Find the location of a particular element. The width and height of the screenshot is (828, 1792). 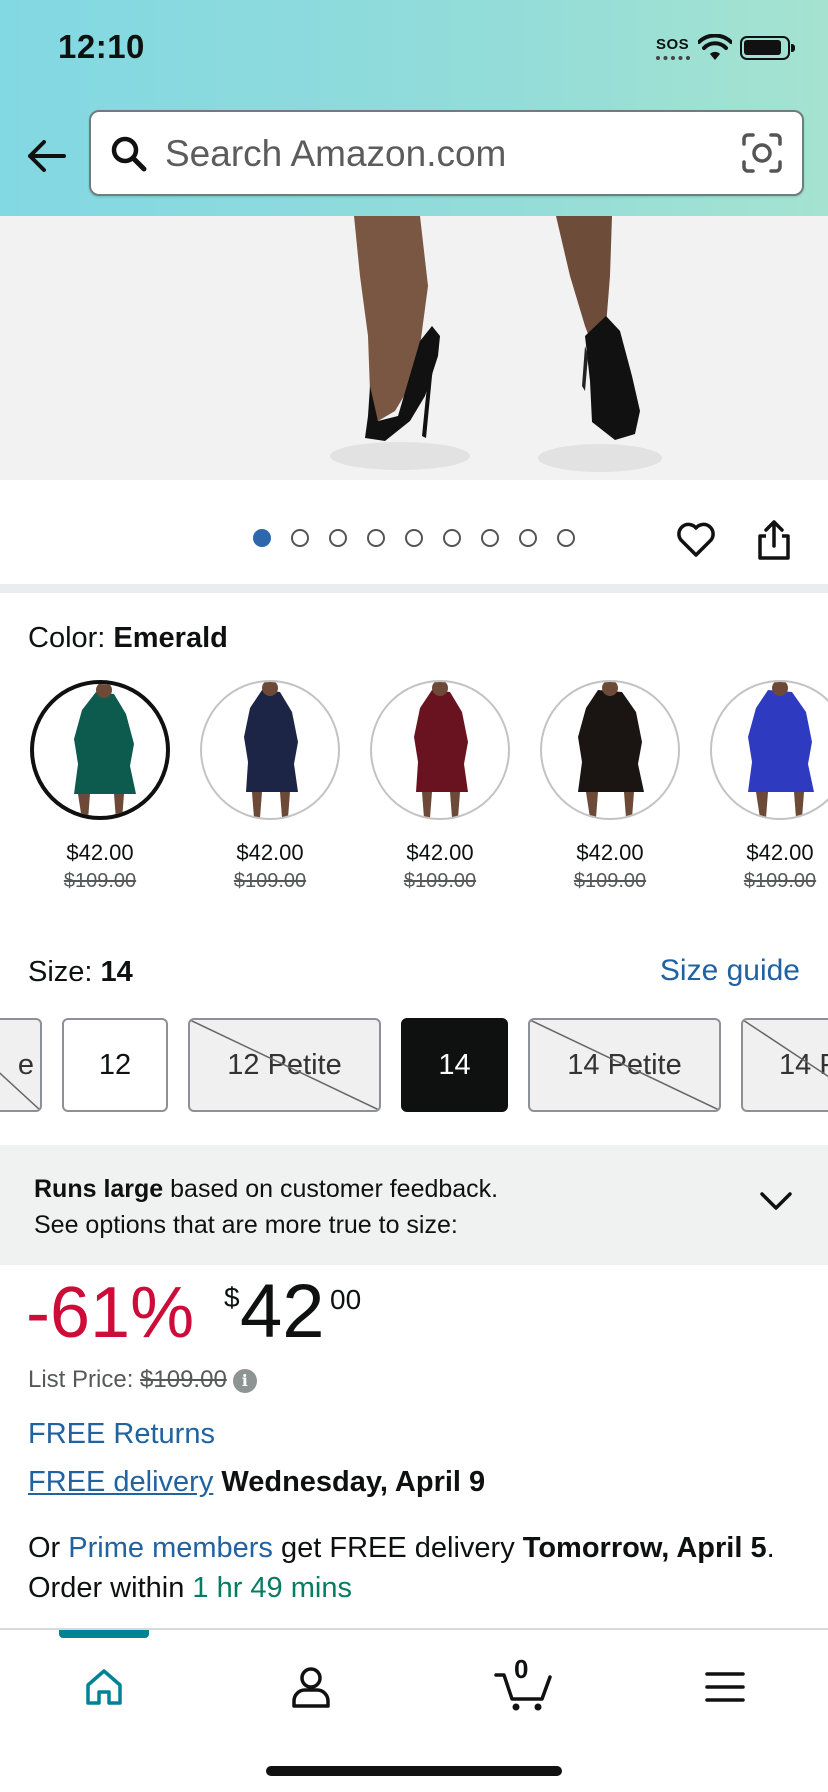

price-whole: 42 is located at coordinates (282, 1311).